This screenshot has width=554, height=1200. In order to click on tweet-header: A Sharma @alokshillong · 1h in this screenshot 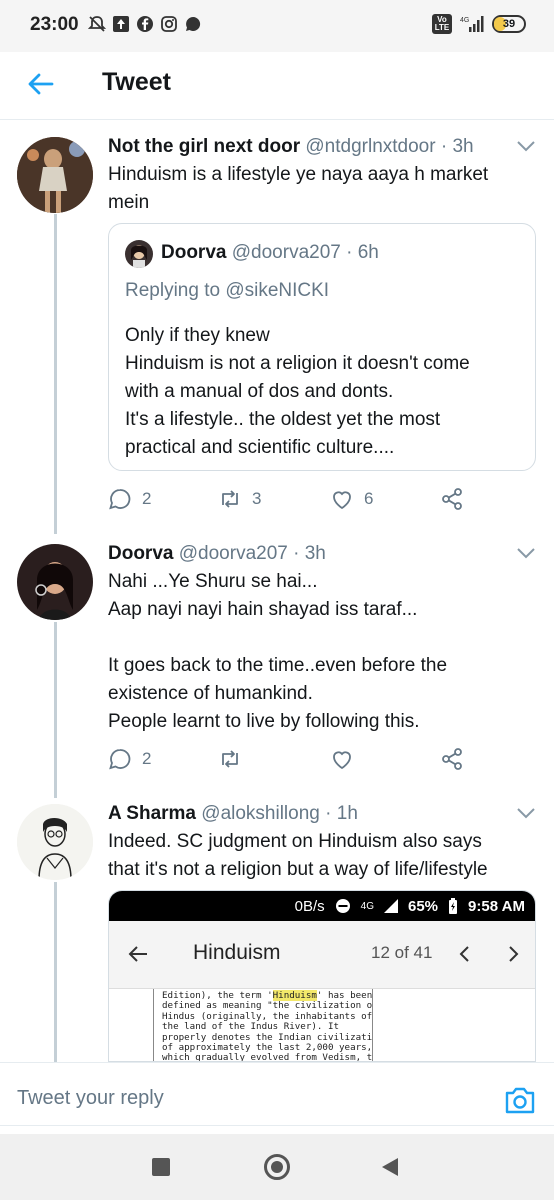, I will do `click(233, 814)`.